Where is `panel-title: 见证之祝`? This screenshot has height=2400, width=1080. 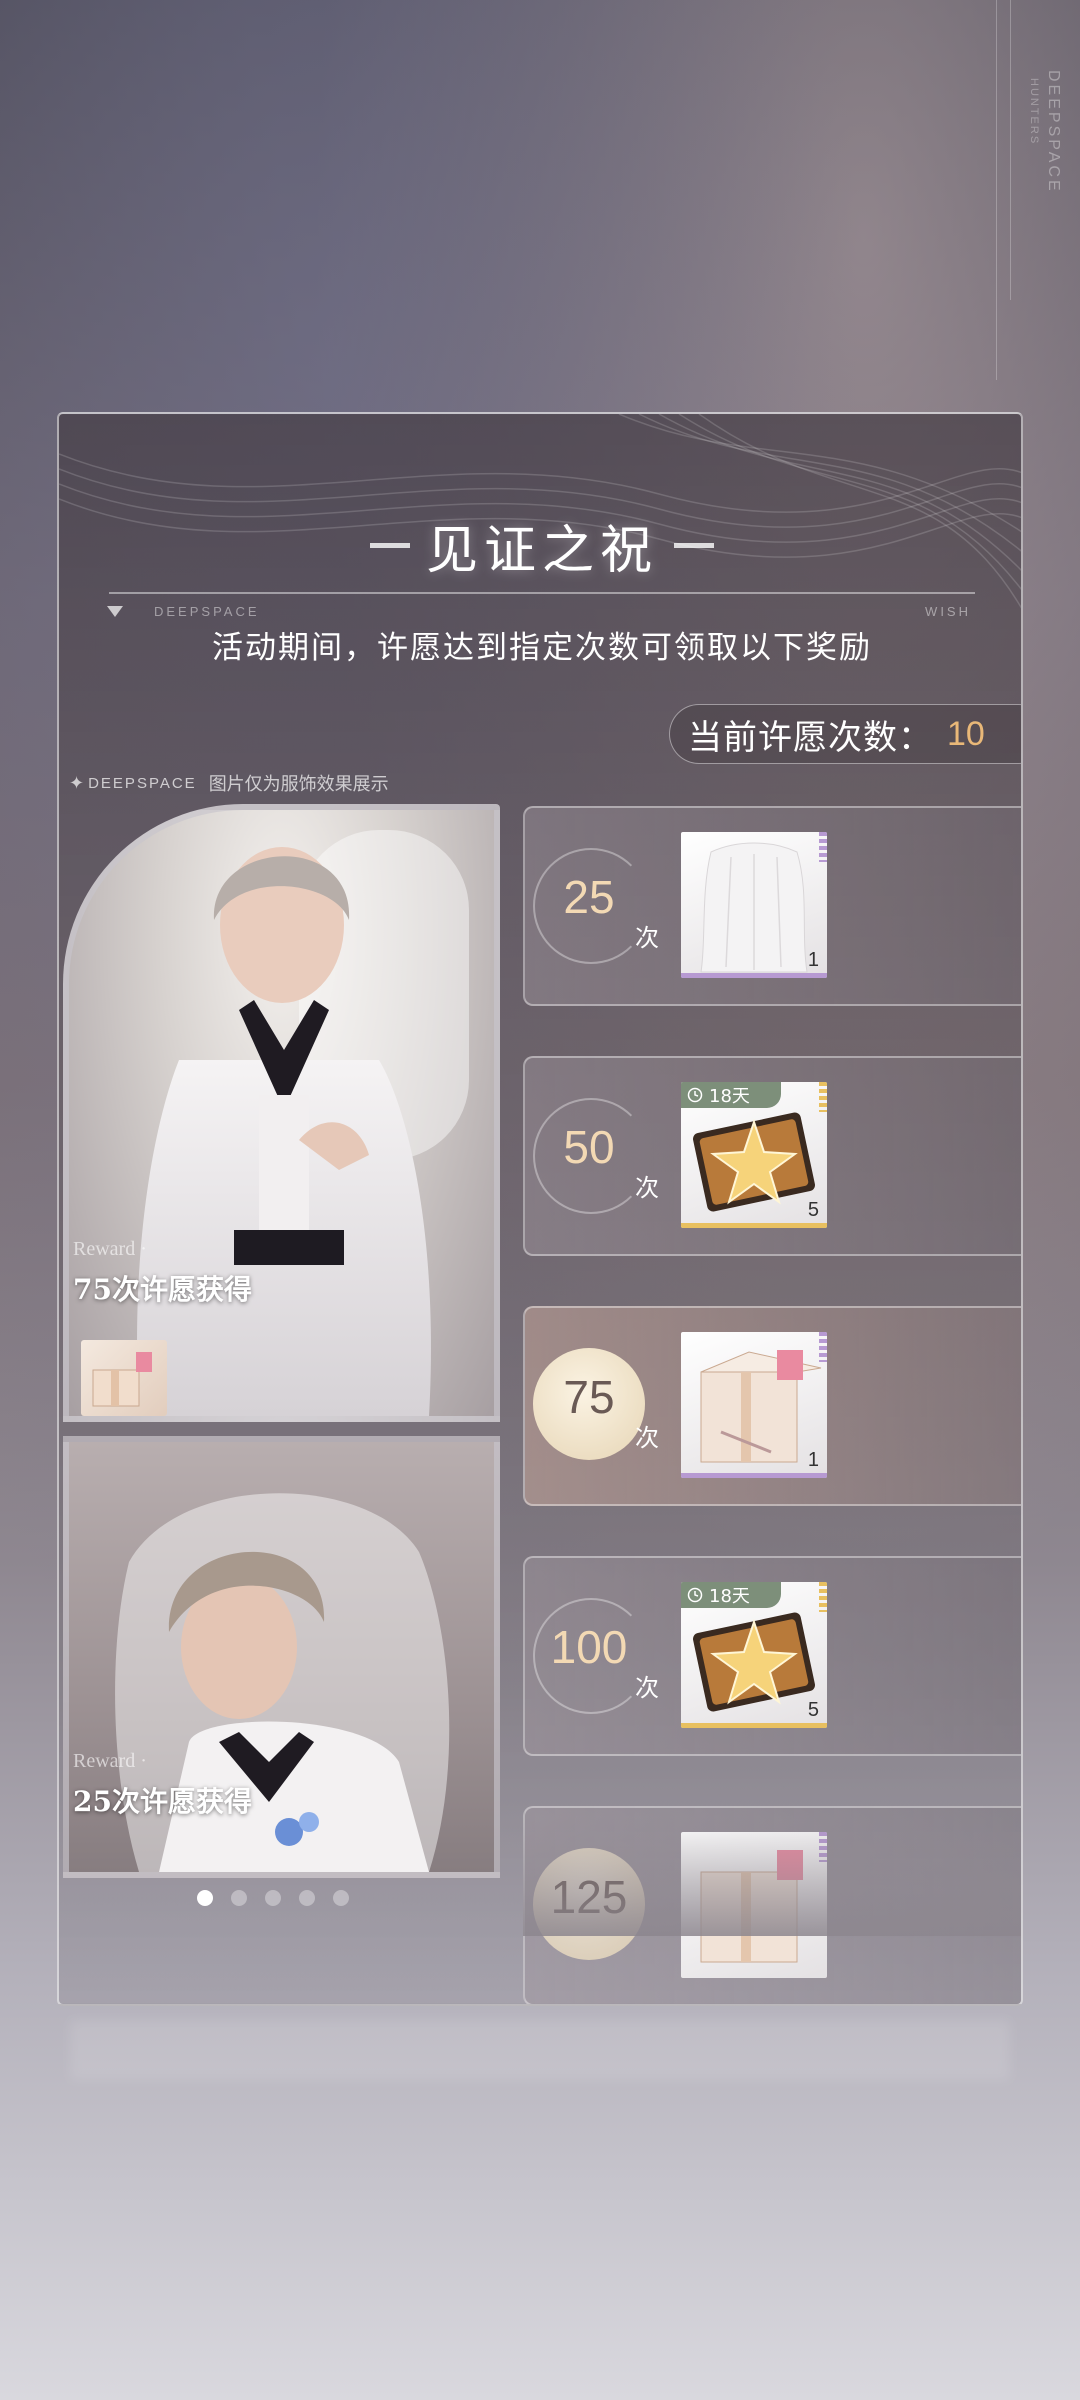
panel-title: 见证之祝 is located at coordinates (541, 550).